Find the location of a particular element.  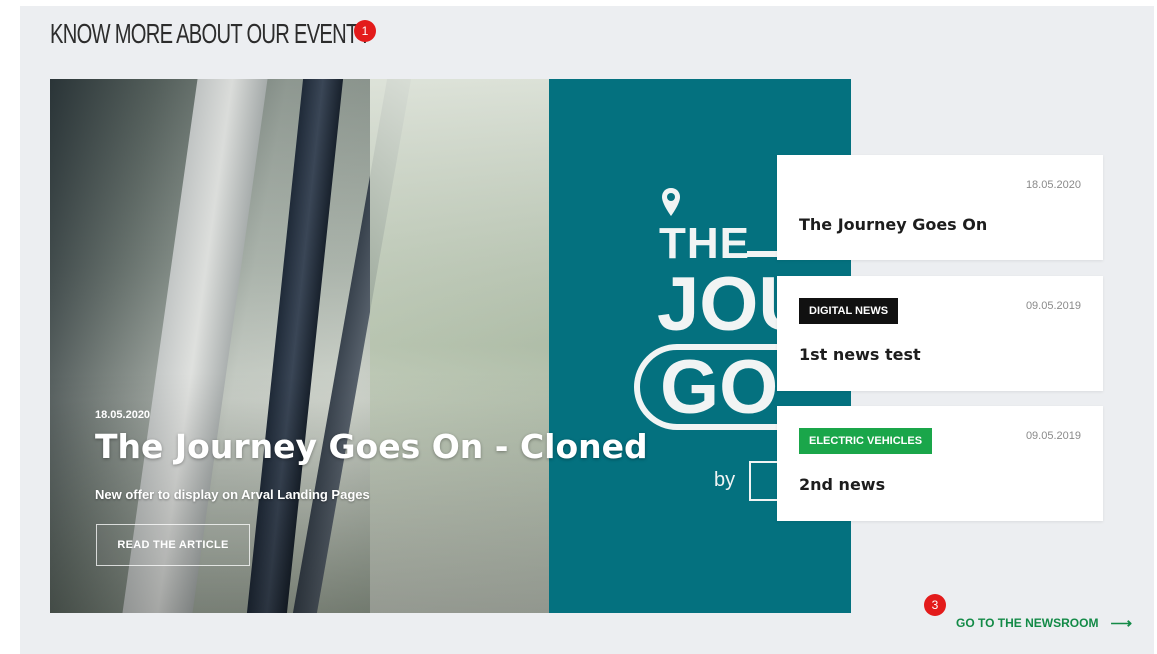

annotation-badge: 1 is located at coordinates (365, 31).